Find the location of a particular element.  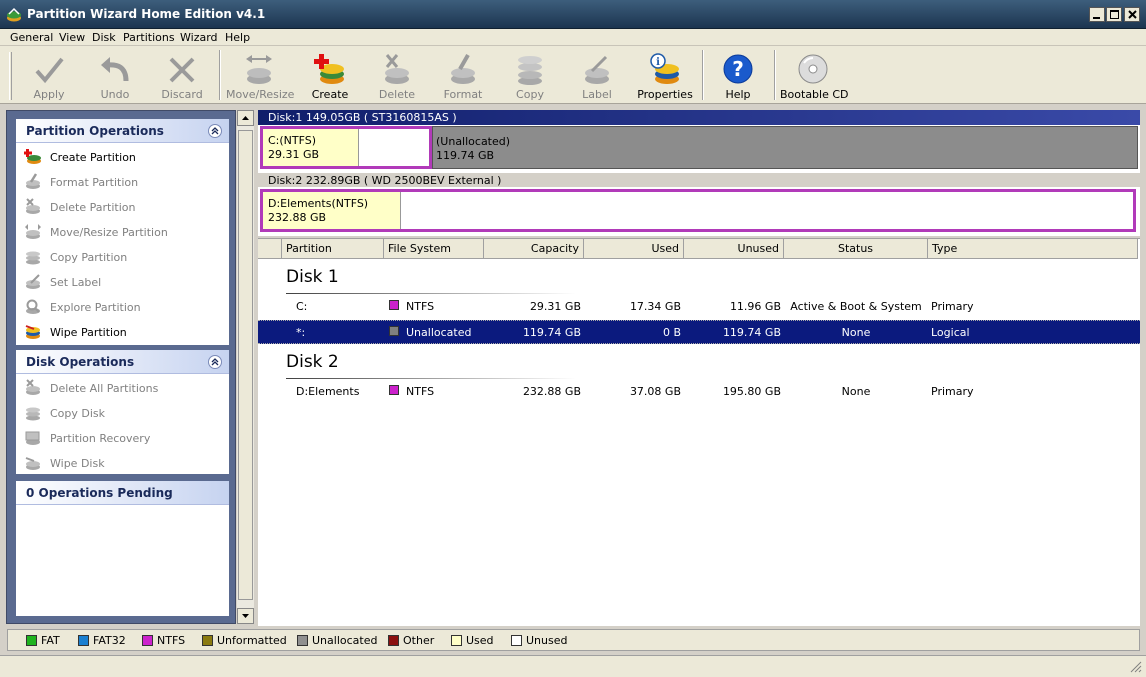

wipe-partition-icon is located at coordinates (32, 332).